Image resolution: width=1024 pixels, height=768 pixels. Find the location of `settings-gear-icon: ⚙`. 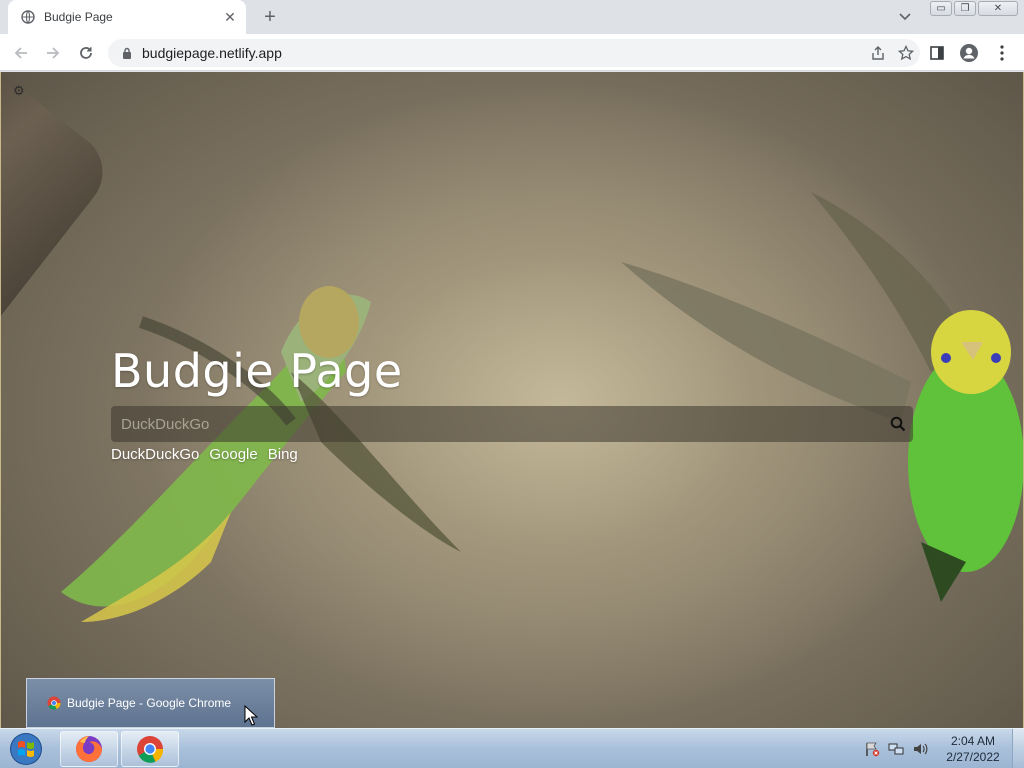

settings-gear-icon: ⚙ is located at coordinates (20, 91).